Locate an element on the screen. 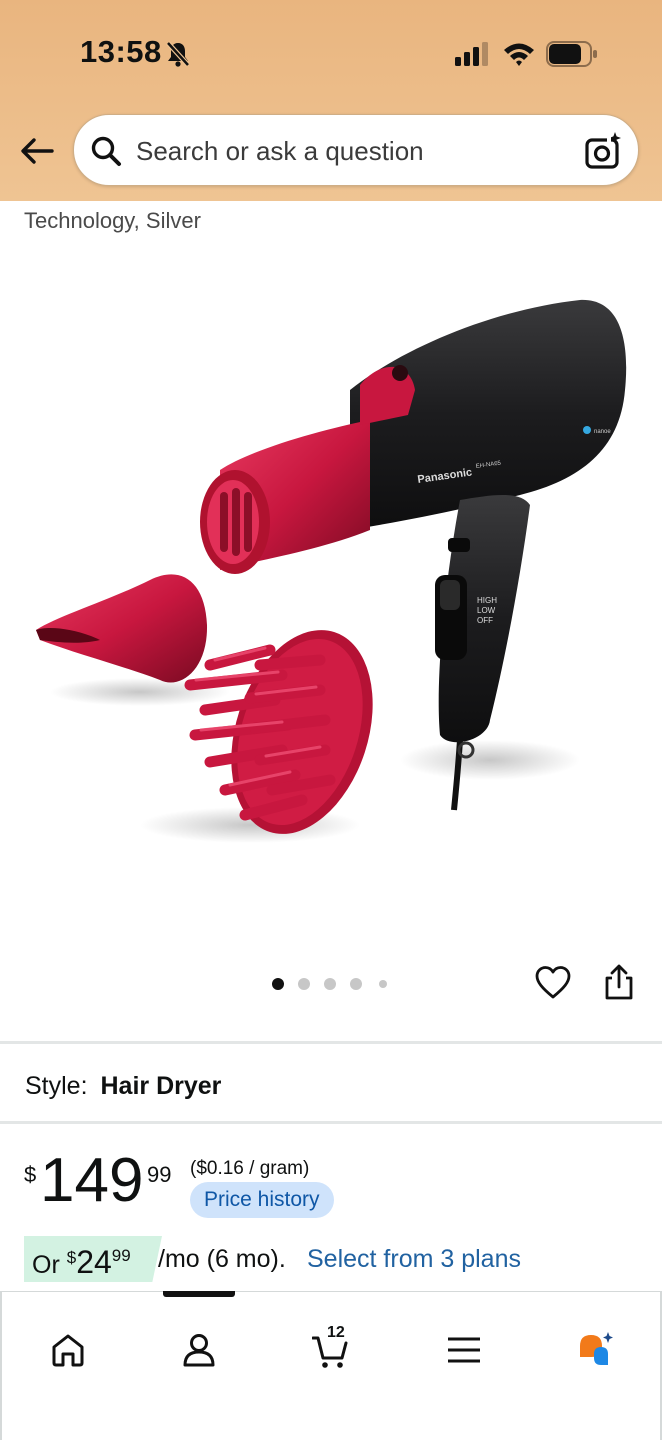 Image resolution: width=662 pixels, height=1440 pixels. rufus-assistant-icon is located at coordinates (596, 1348).